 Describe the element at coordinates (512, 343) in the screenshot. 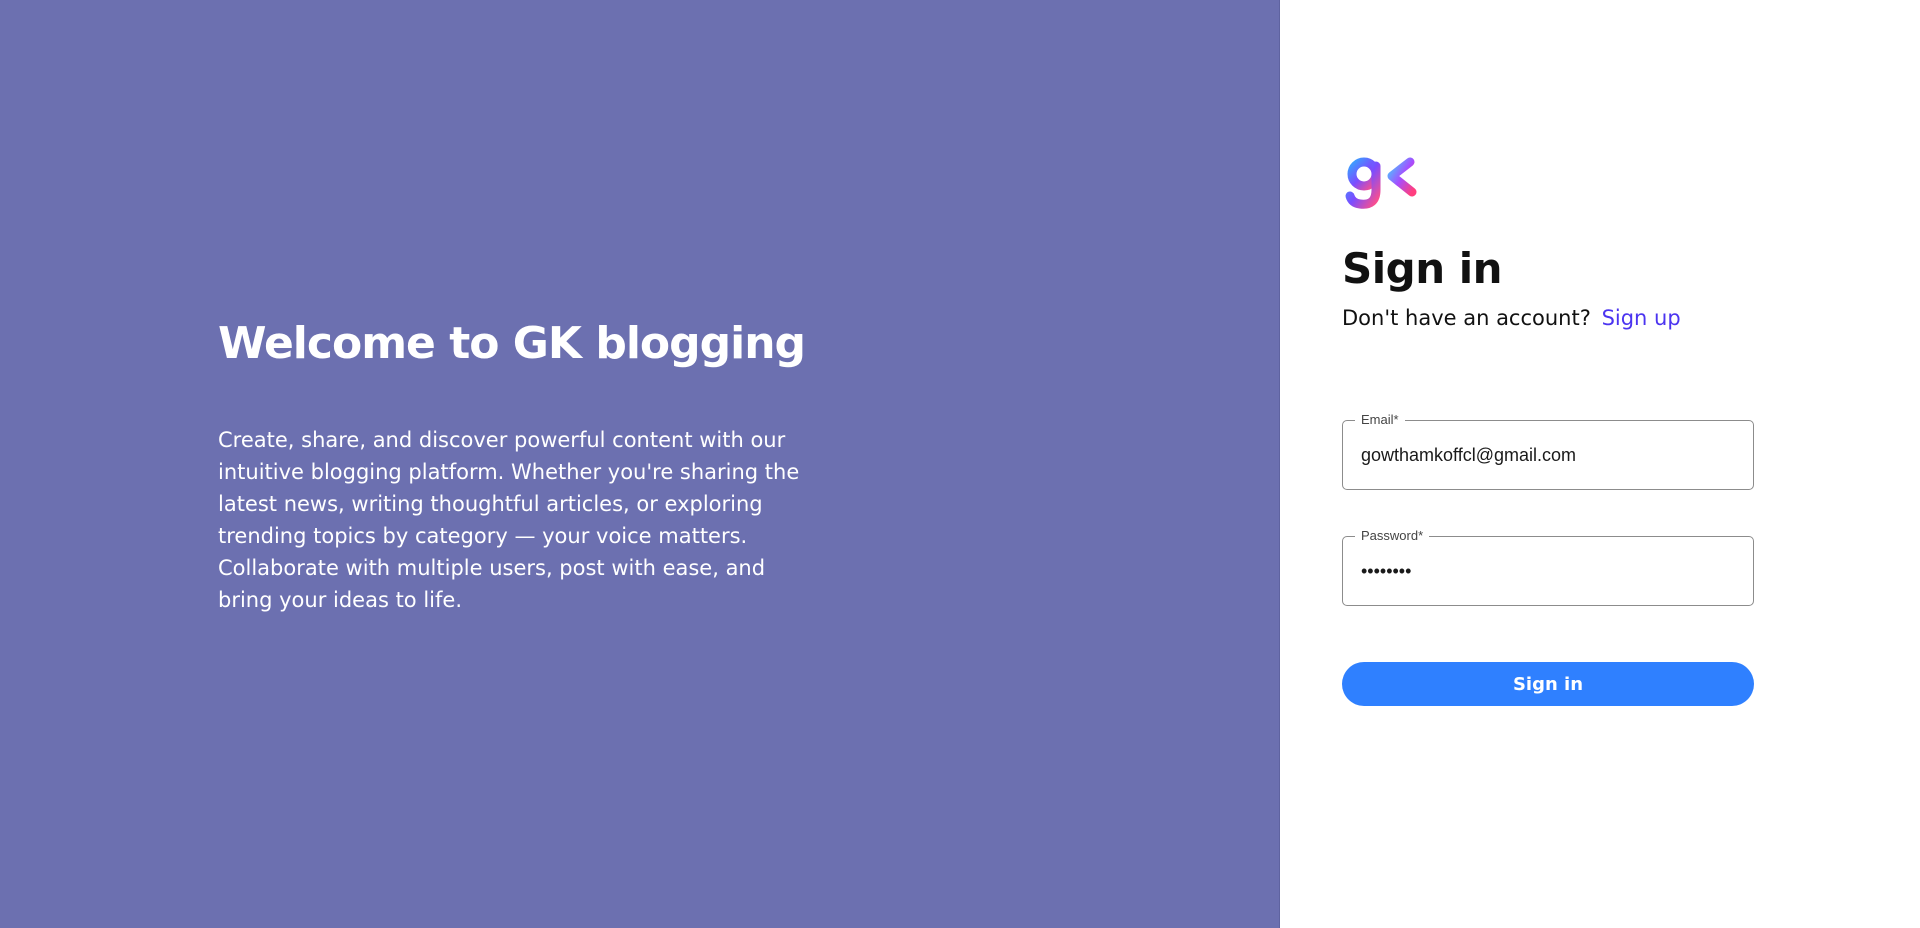

I see `welcome-title: Welcome to GK blogging` at that location.